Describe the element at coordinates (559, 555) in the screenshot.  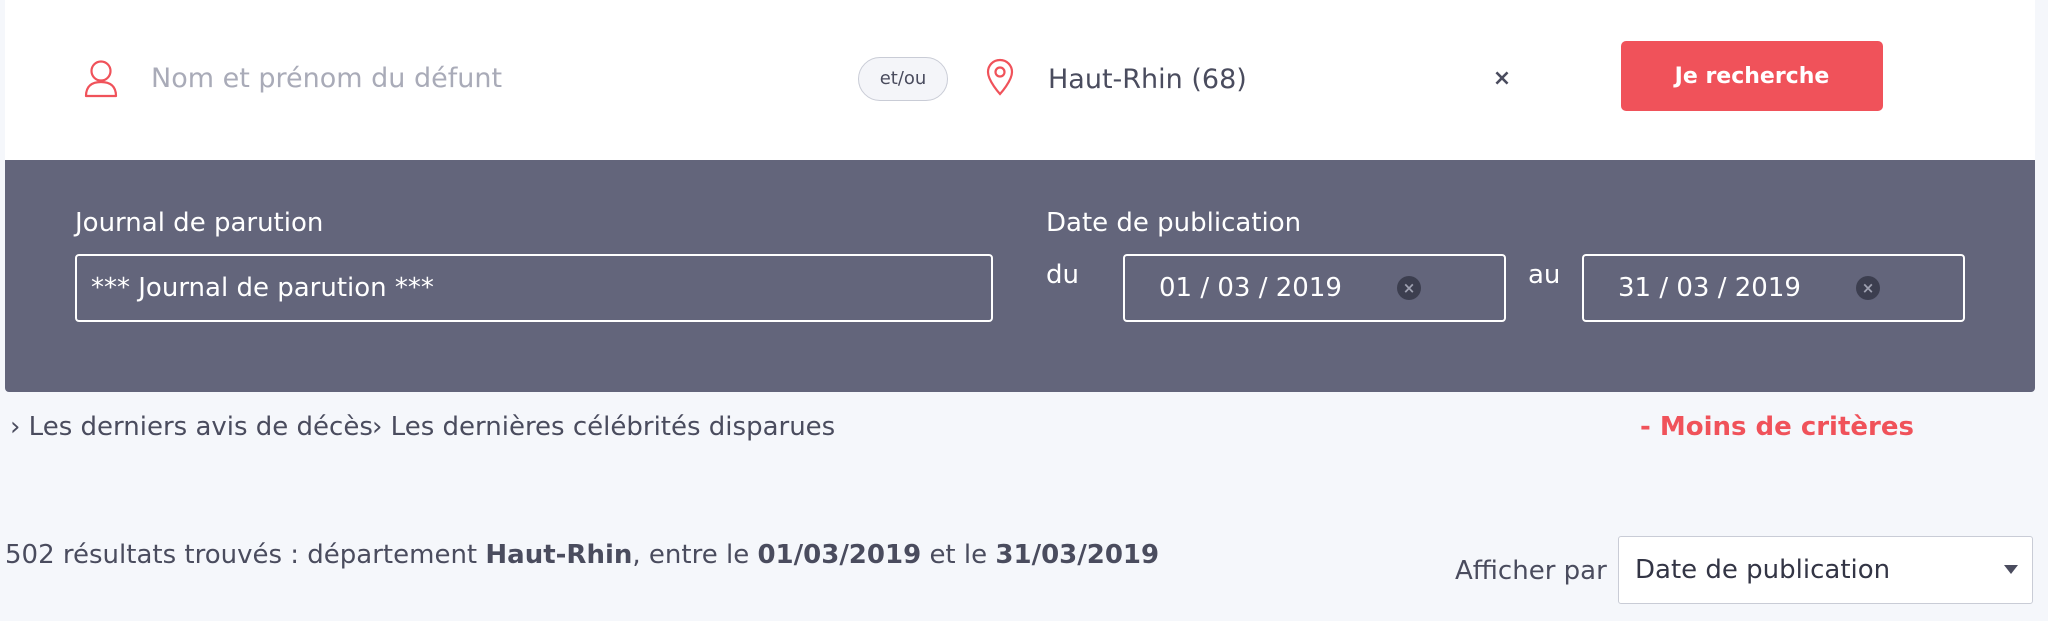
I see `results-department: Haut-Rhin` at that location.